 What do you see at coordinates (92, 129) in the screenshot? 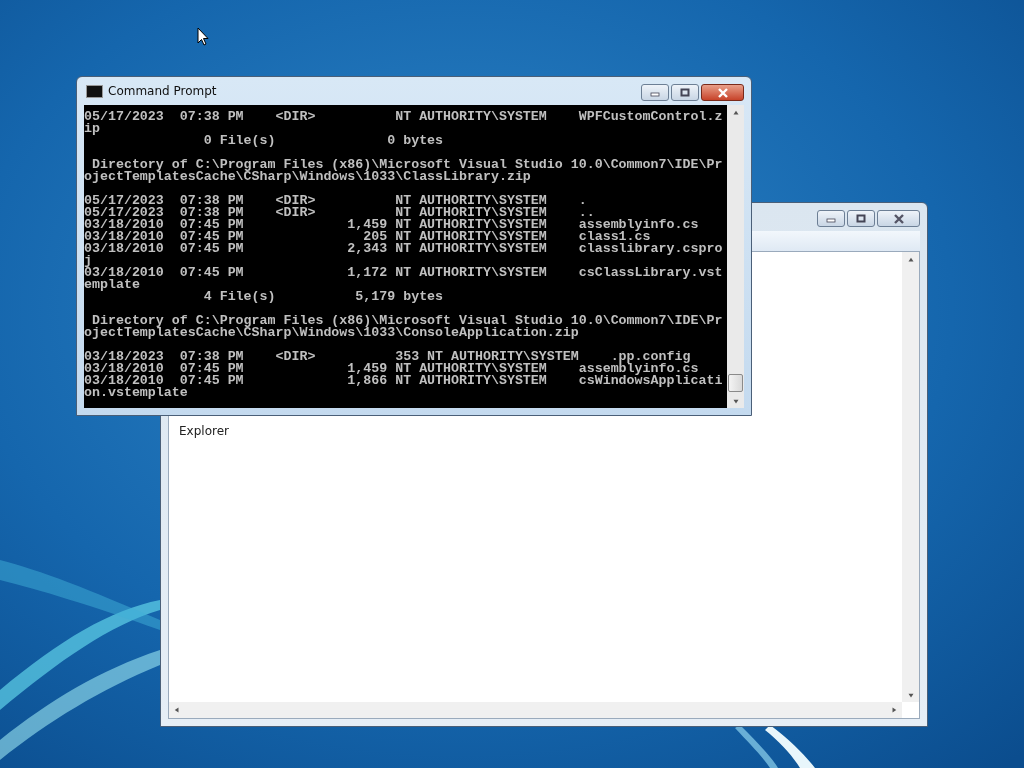
I see `console-line: ip` at bounding box center [92, 129].